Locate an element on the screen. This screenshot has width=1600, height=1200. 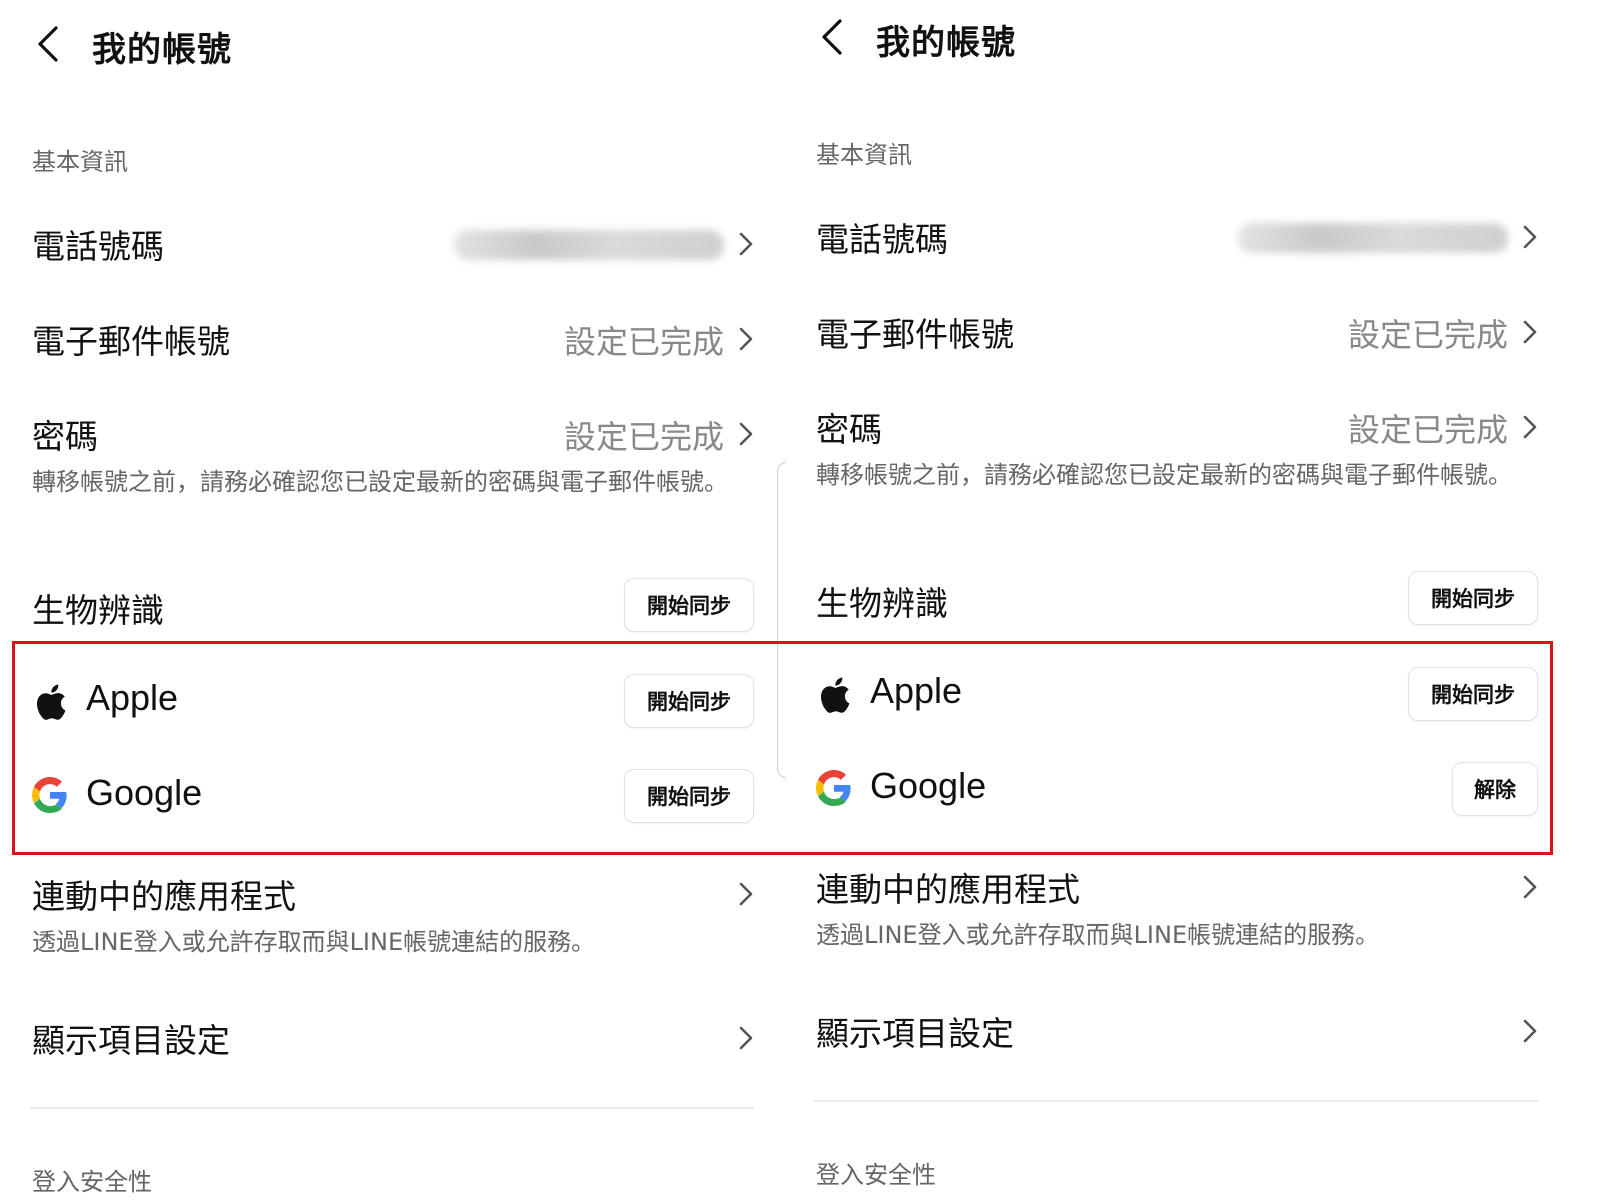
screenshot-frame-edge is located at coordinates (781, 620).